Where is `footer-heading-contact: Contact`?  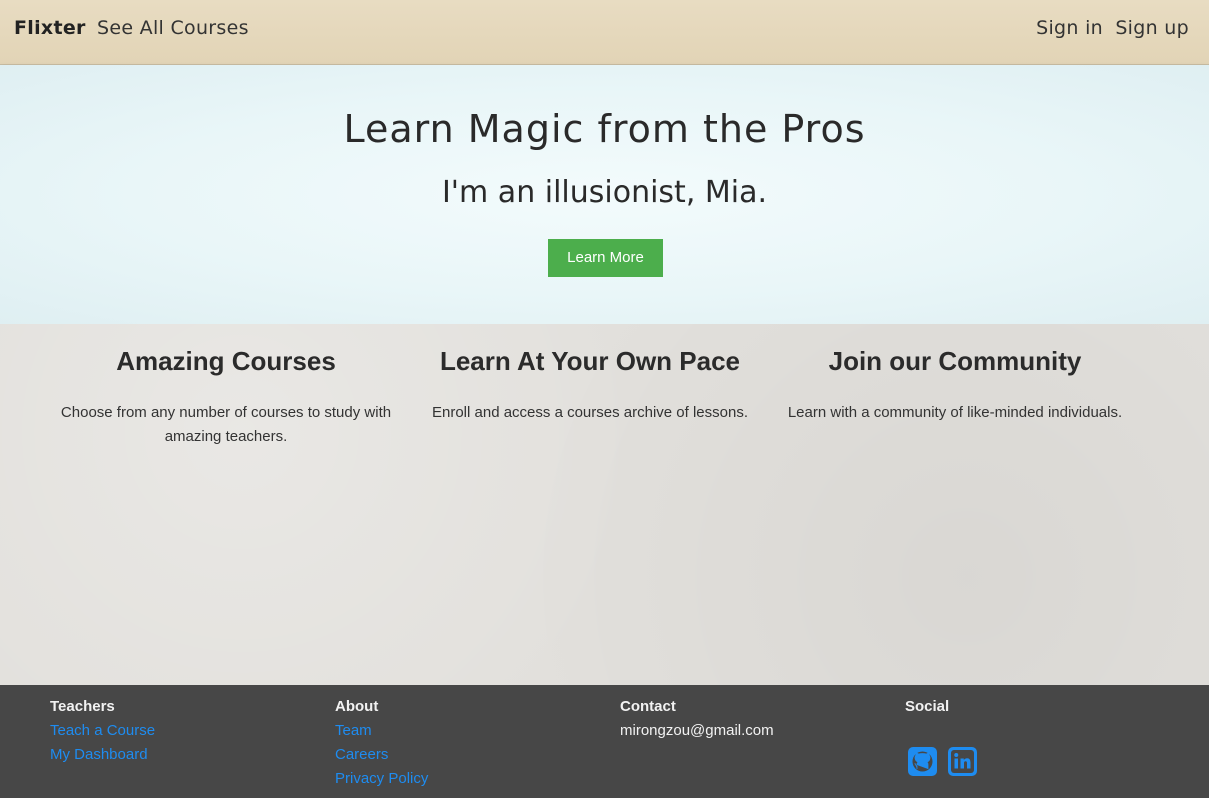 footer-heading-contact: Contact is located at coordinates (648, 706).